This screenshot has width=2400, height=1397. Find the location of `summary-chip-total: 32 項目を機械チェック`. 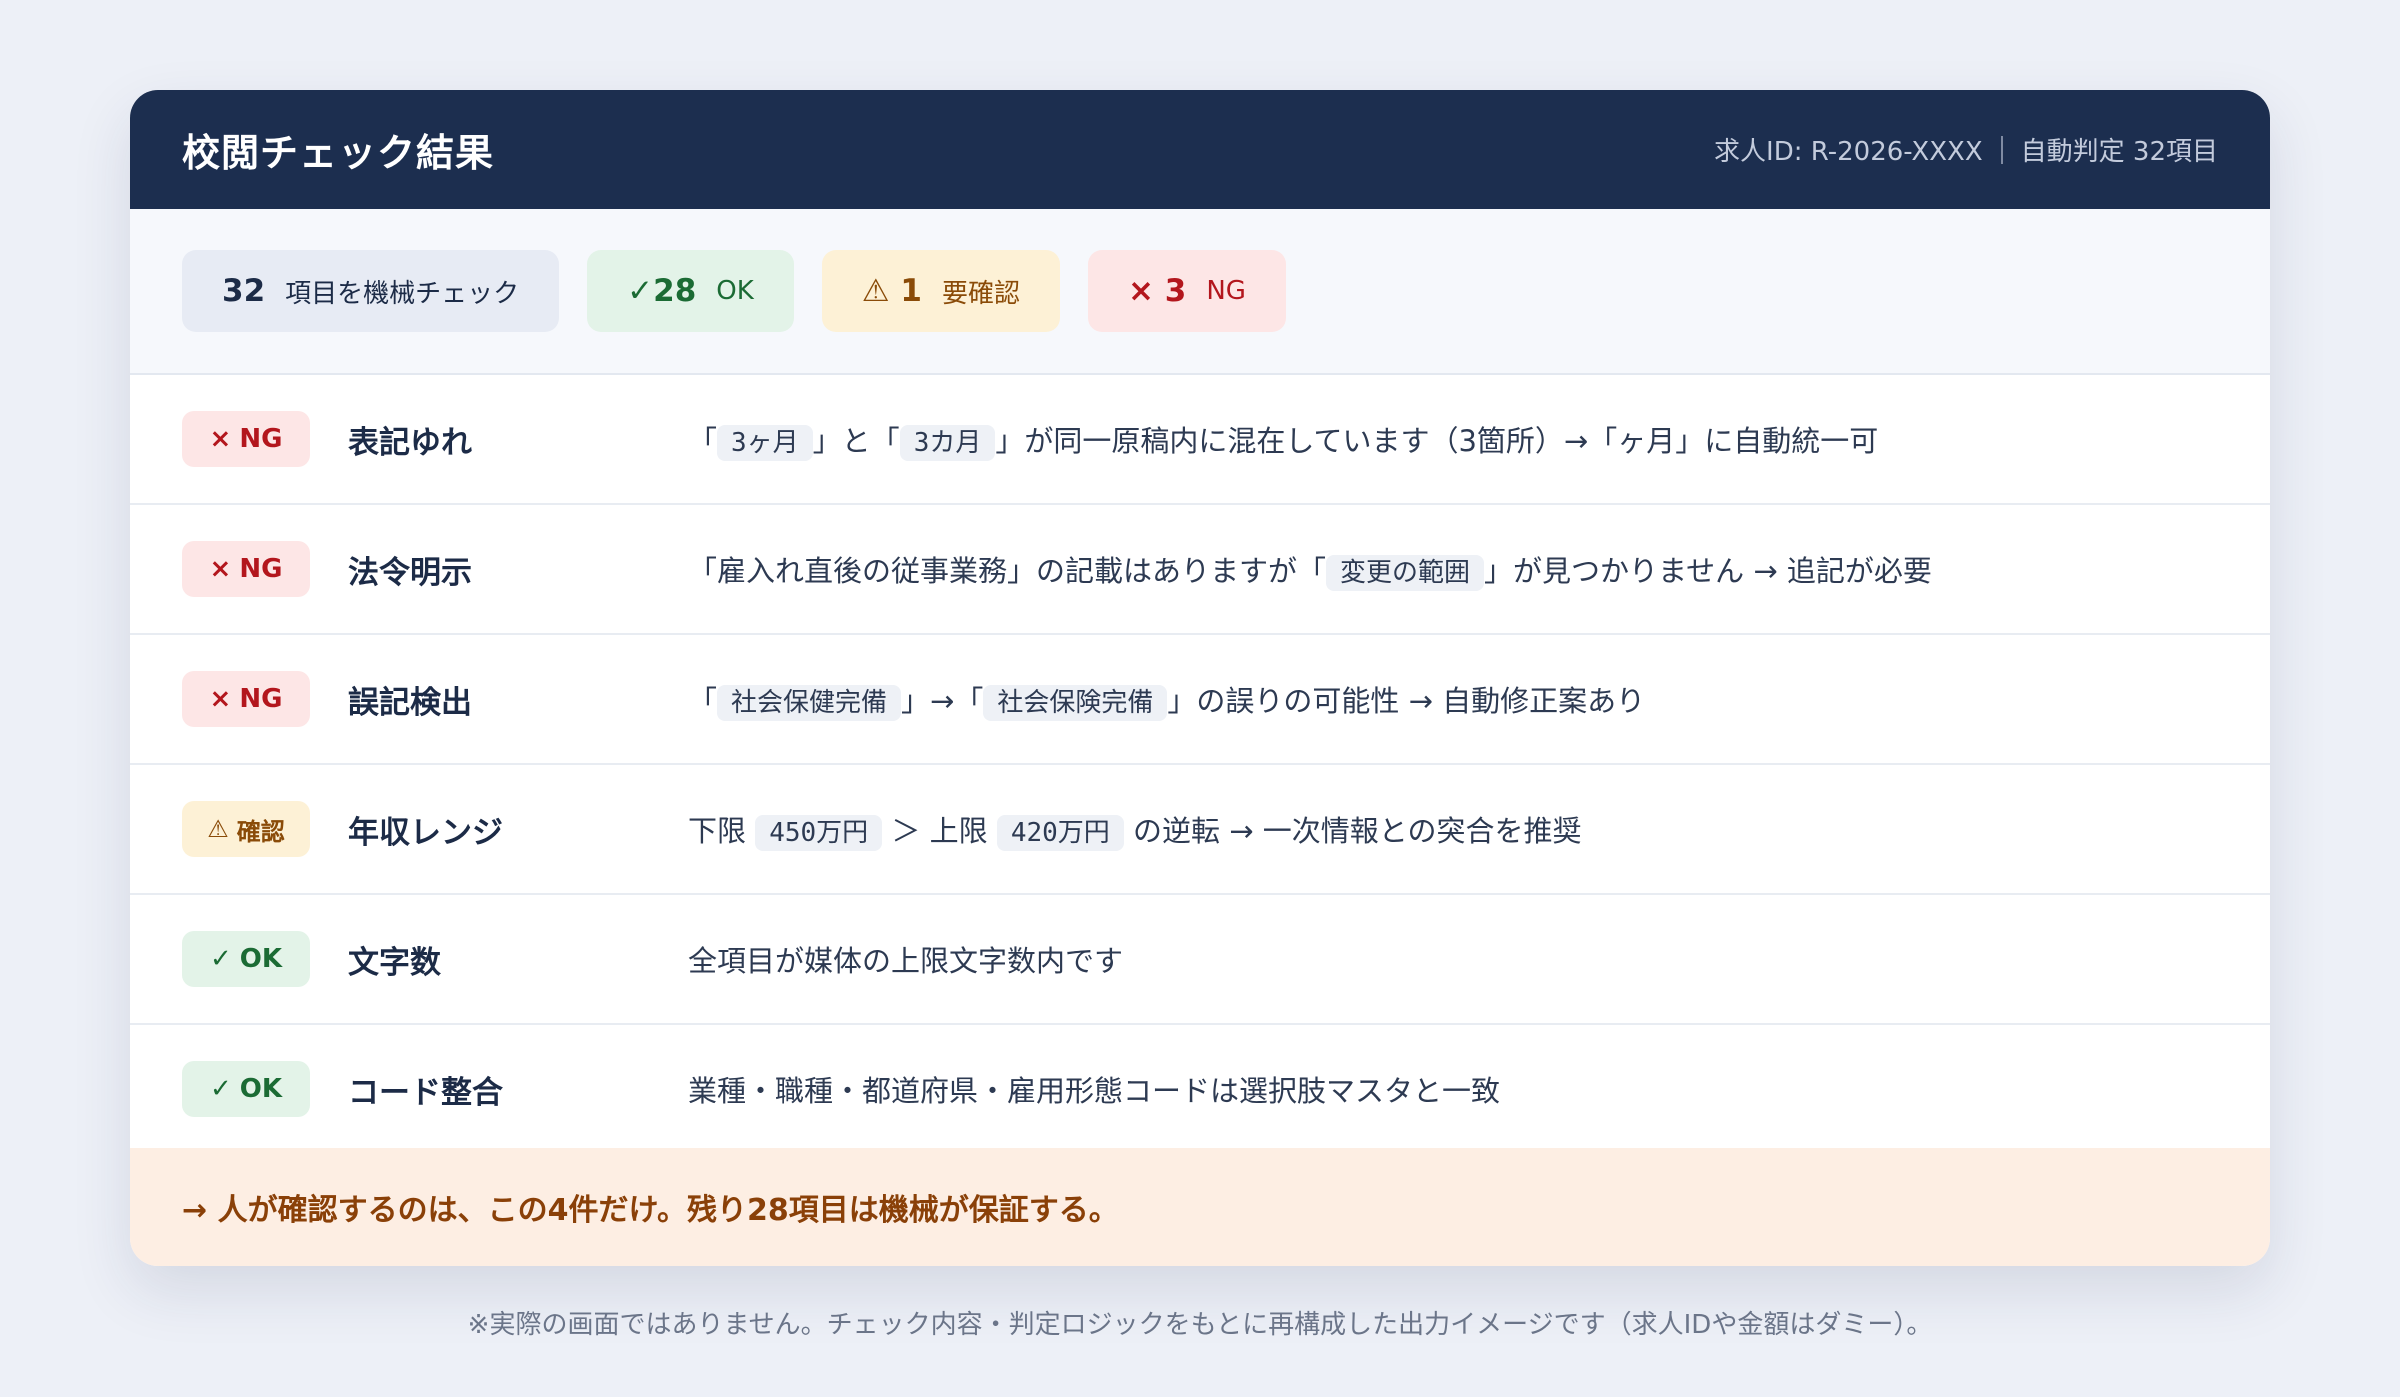

summary-chip-total: 32 項目を機械チェック is located at coordinates (371, 291).